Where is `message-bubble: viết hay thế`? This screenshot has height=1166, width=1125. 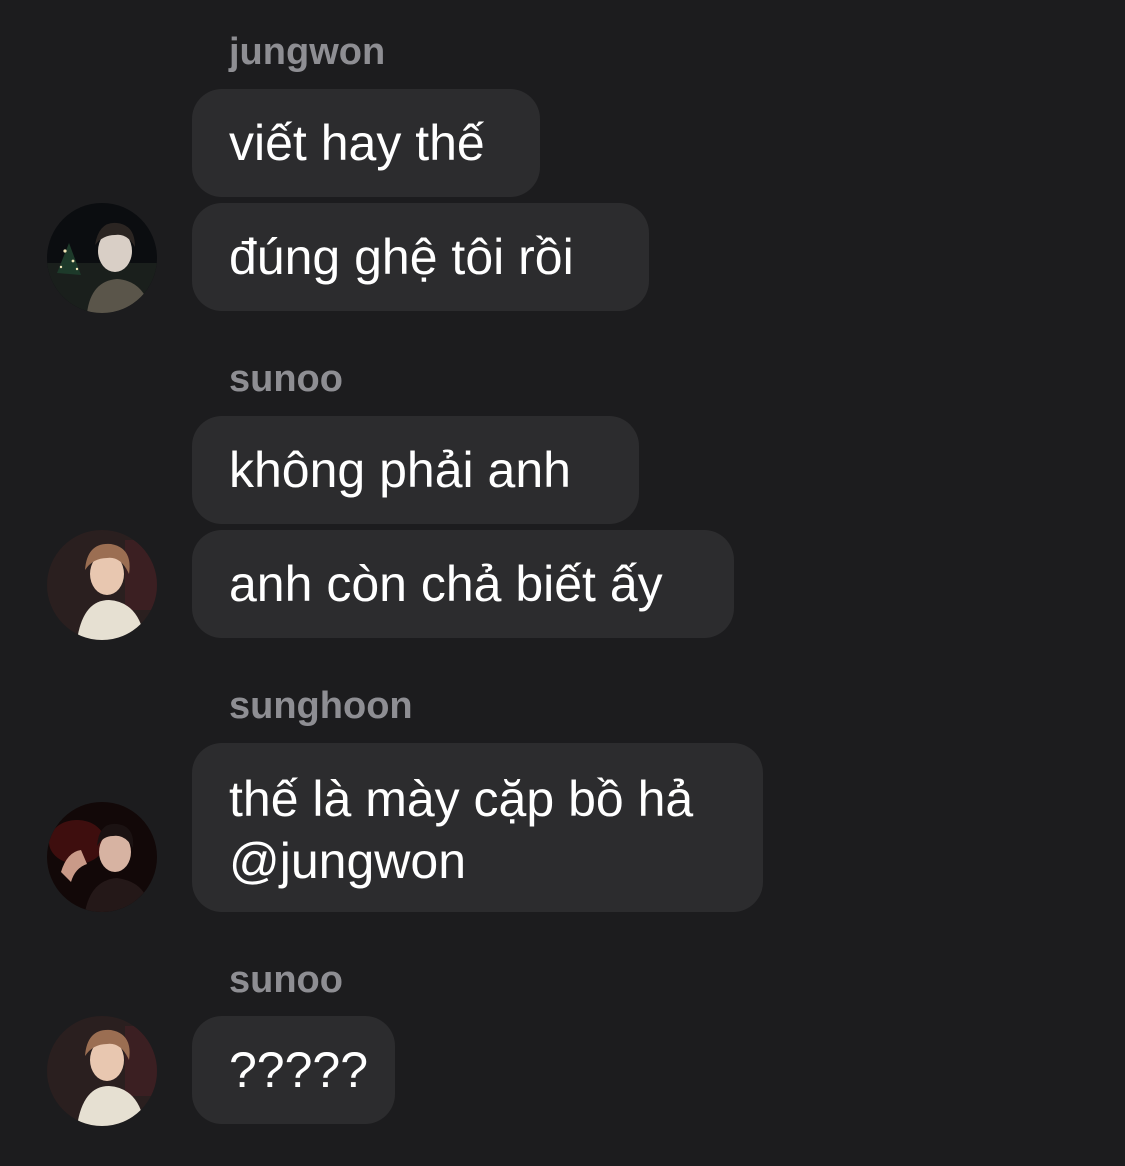
message-bubble: viết hay thế is located at coordinates (366, 143).